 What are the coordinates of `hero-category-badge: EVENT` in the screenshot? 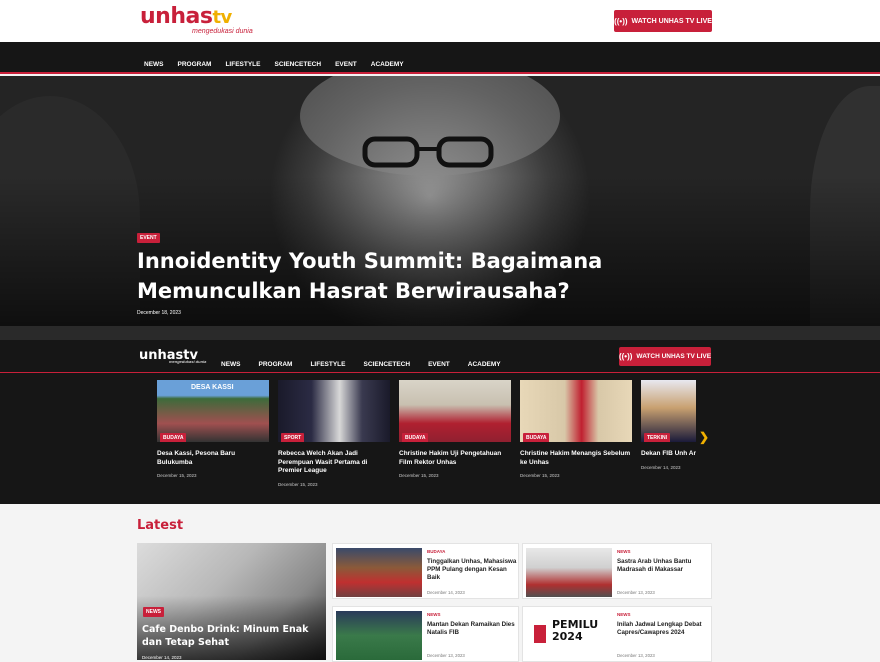 It's located at (148, 238).